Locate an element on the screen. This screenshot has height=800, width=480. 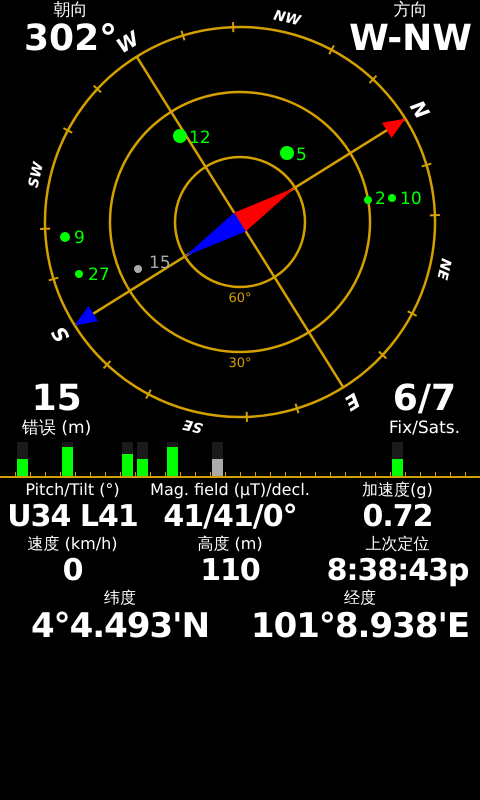
reading-label: Fix/Sats. is located at coordinates (424, 428).